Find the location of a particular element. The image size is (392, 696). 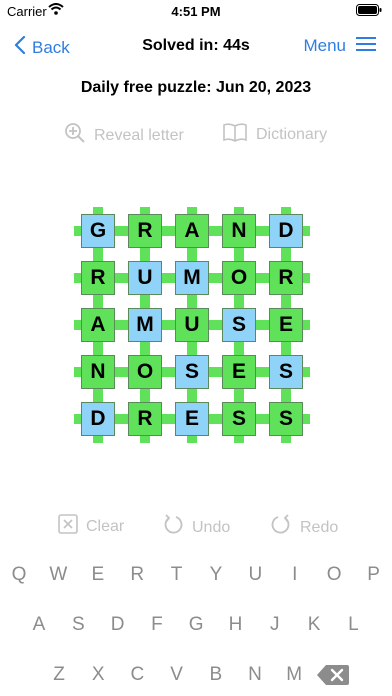

key-q: Q is located at coordinates (19, 575).